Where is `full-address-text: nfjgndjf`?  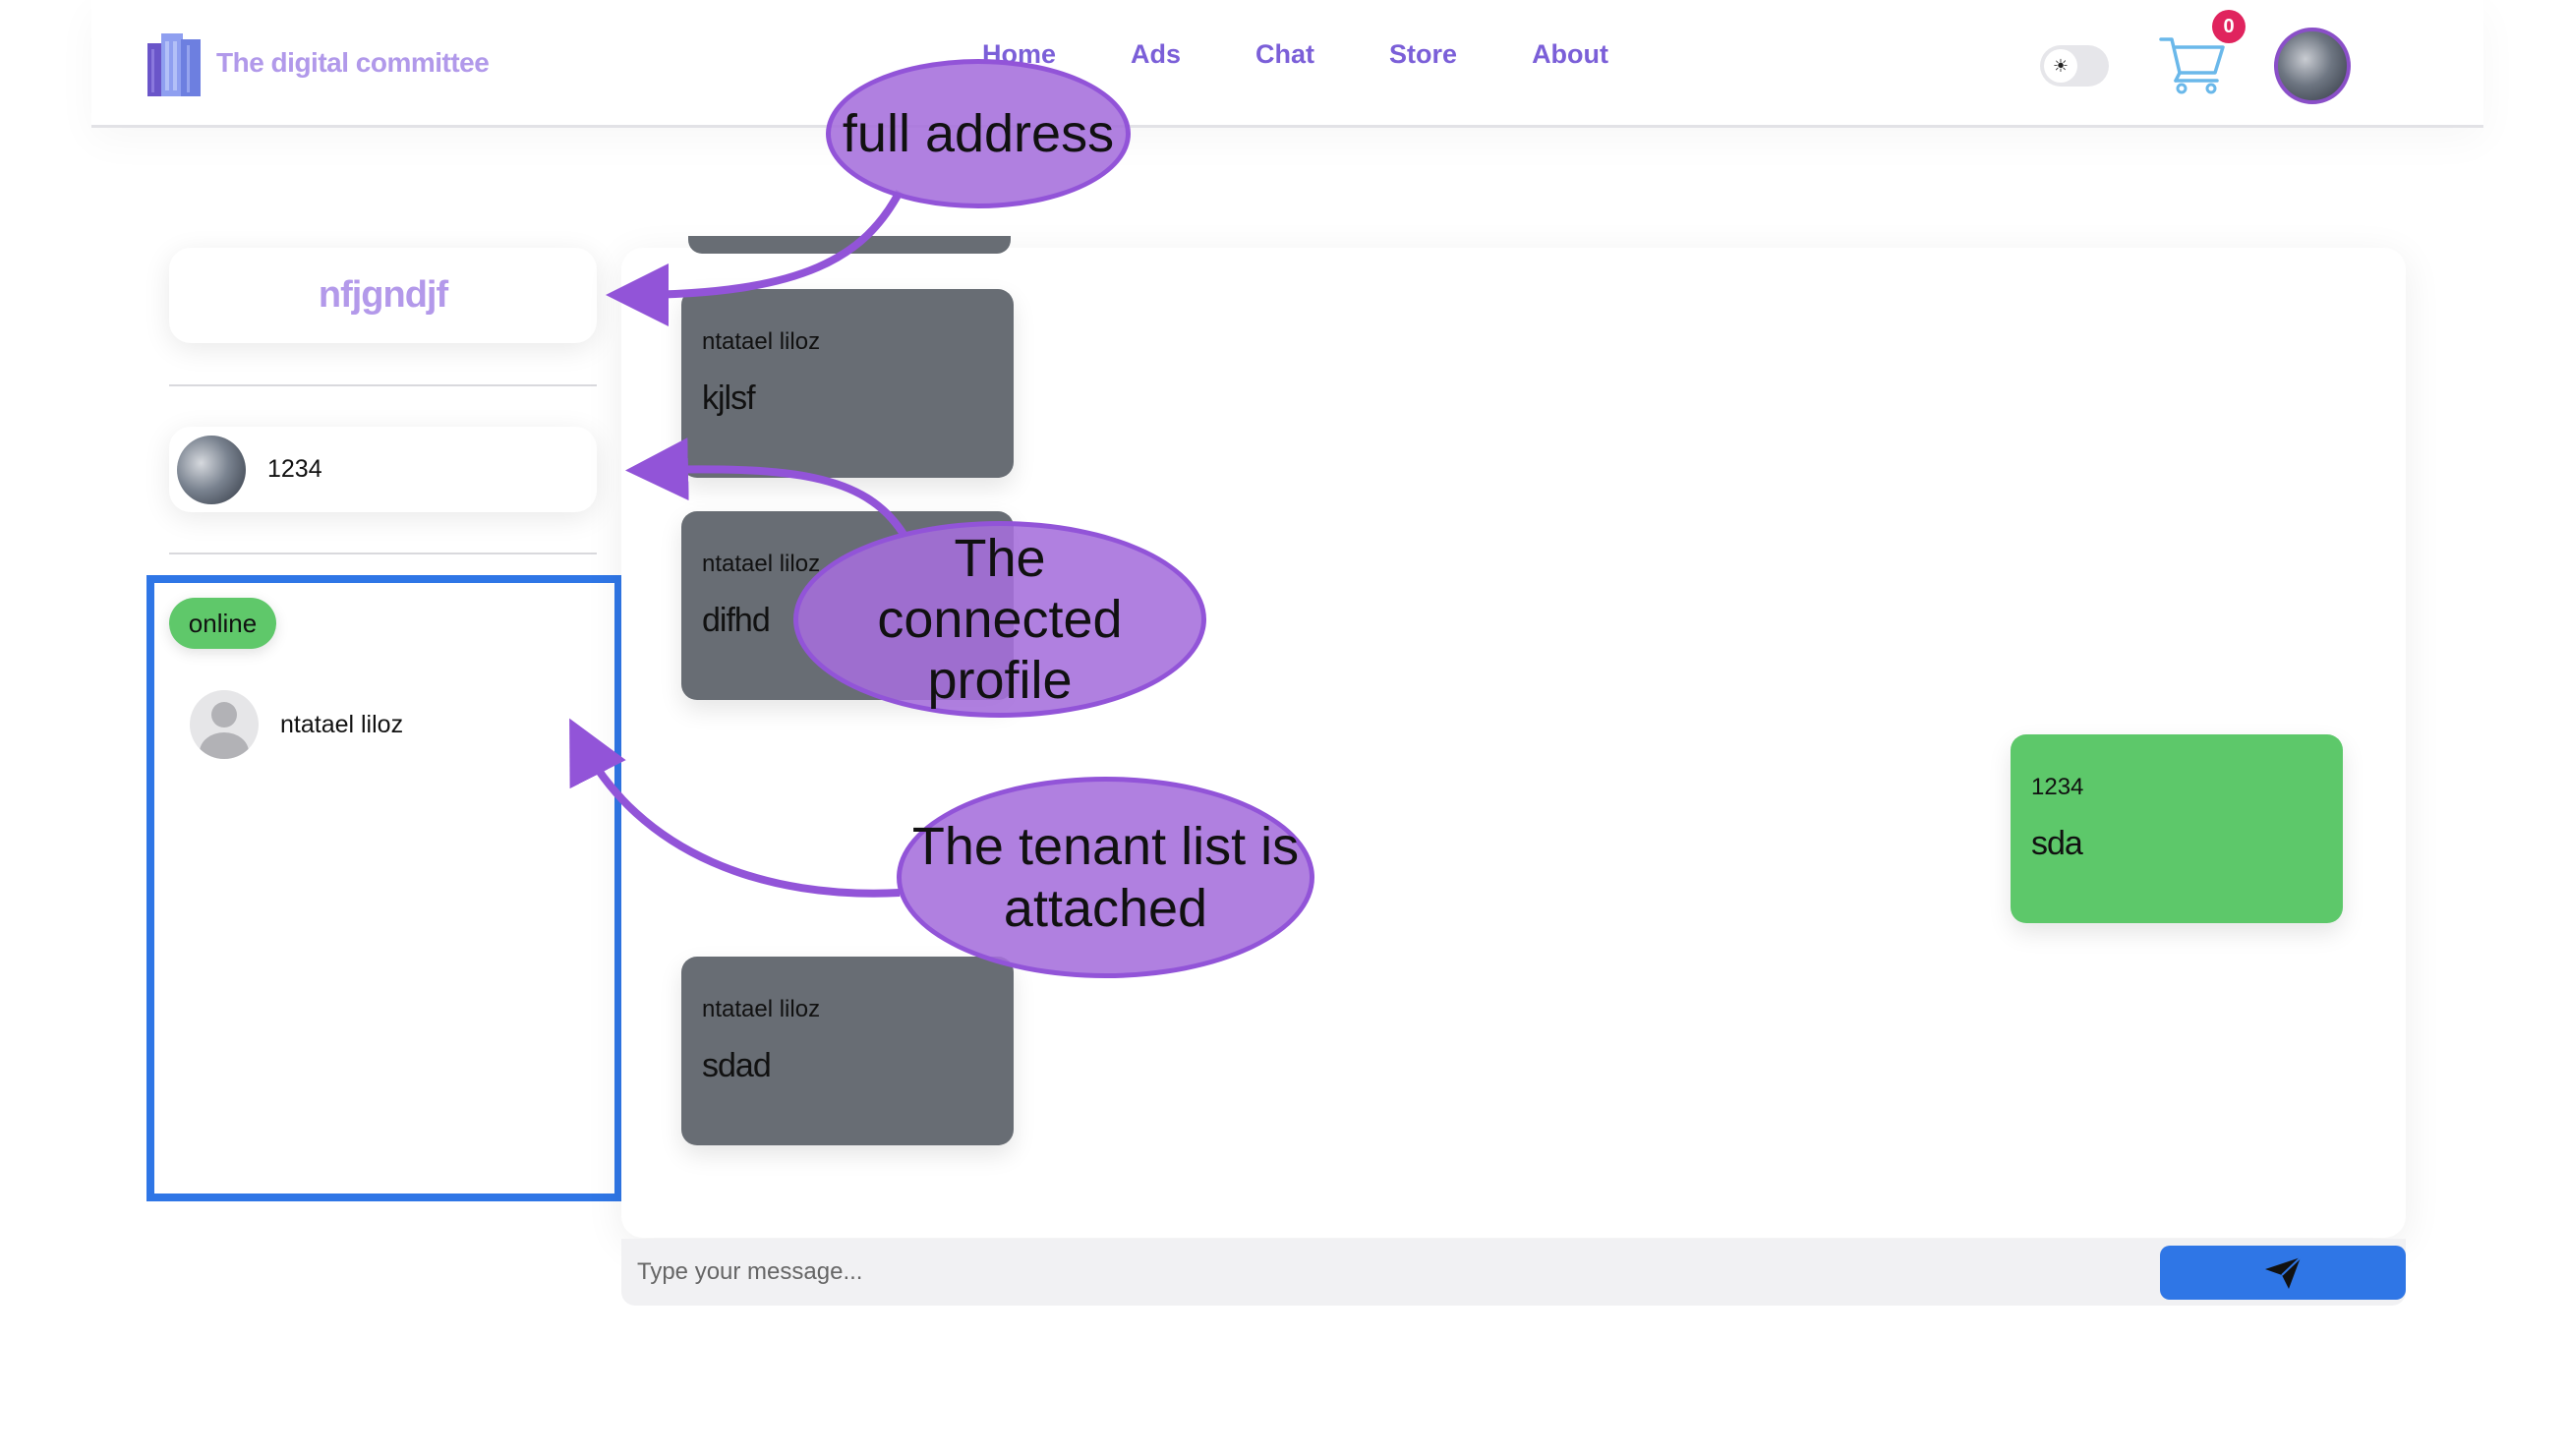
full-address-text: nfjgndjf is located at coordinates (383, 295).